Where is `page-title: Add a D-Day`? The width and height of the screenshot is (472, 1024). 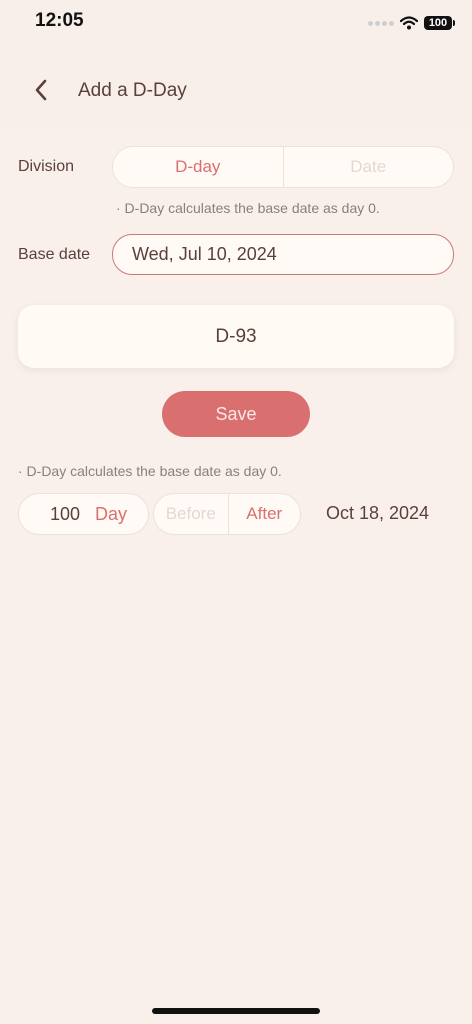
page-title: Add a D-Day is located at coordinates (132, 90).